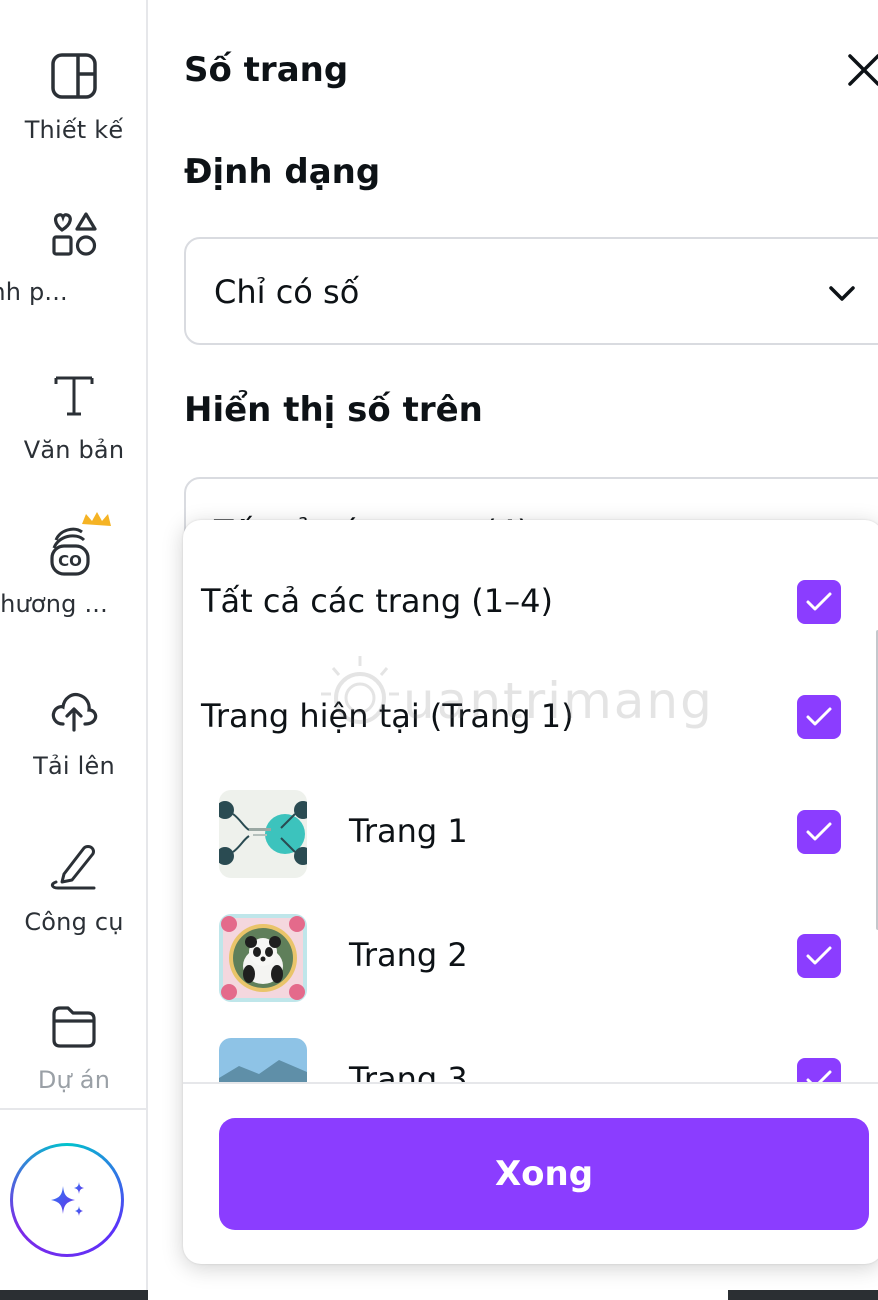  I want to click on folder-icon, so click(74, 1027).